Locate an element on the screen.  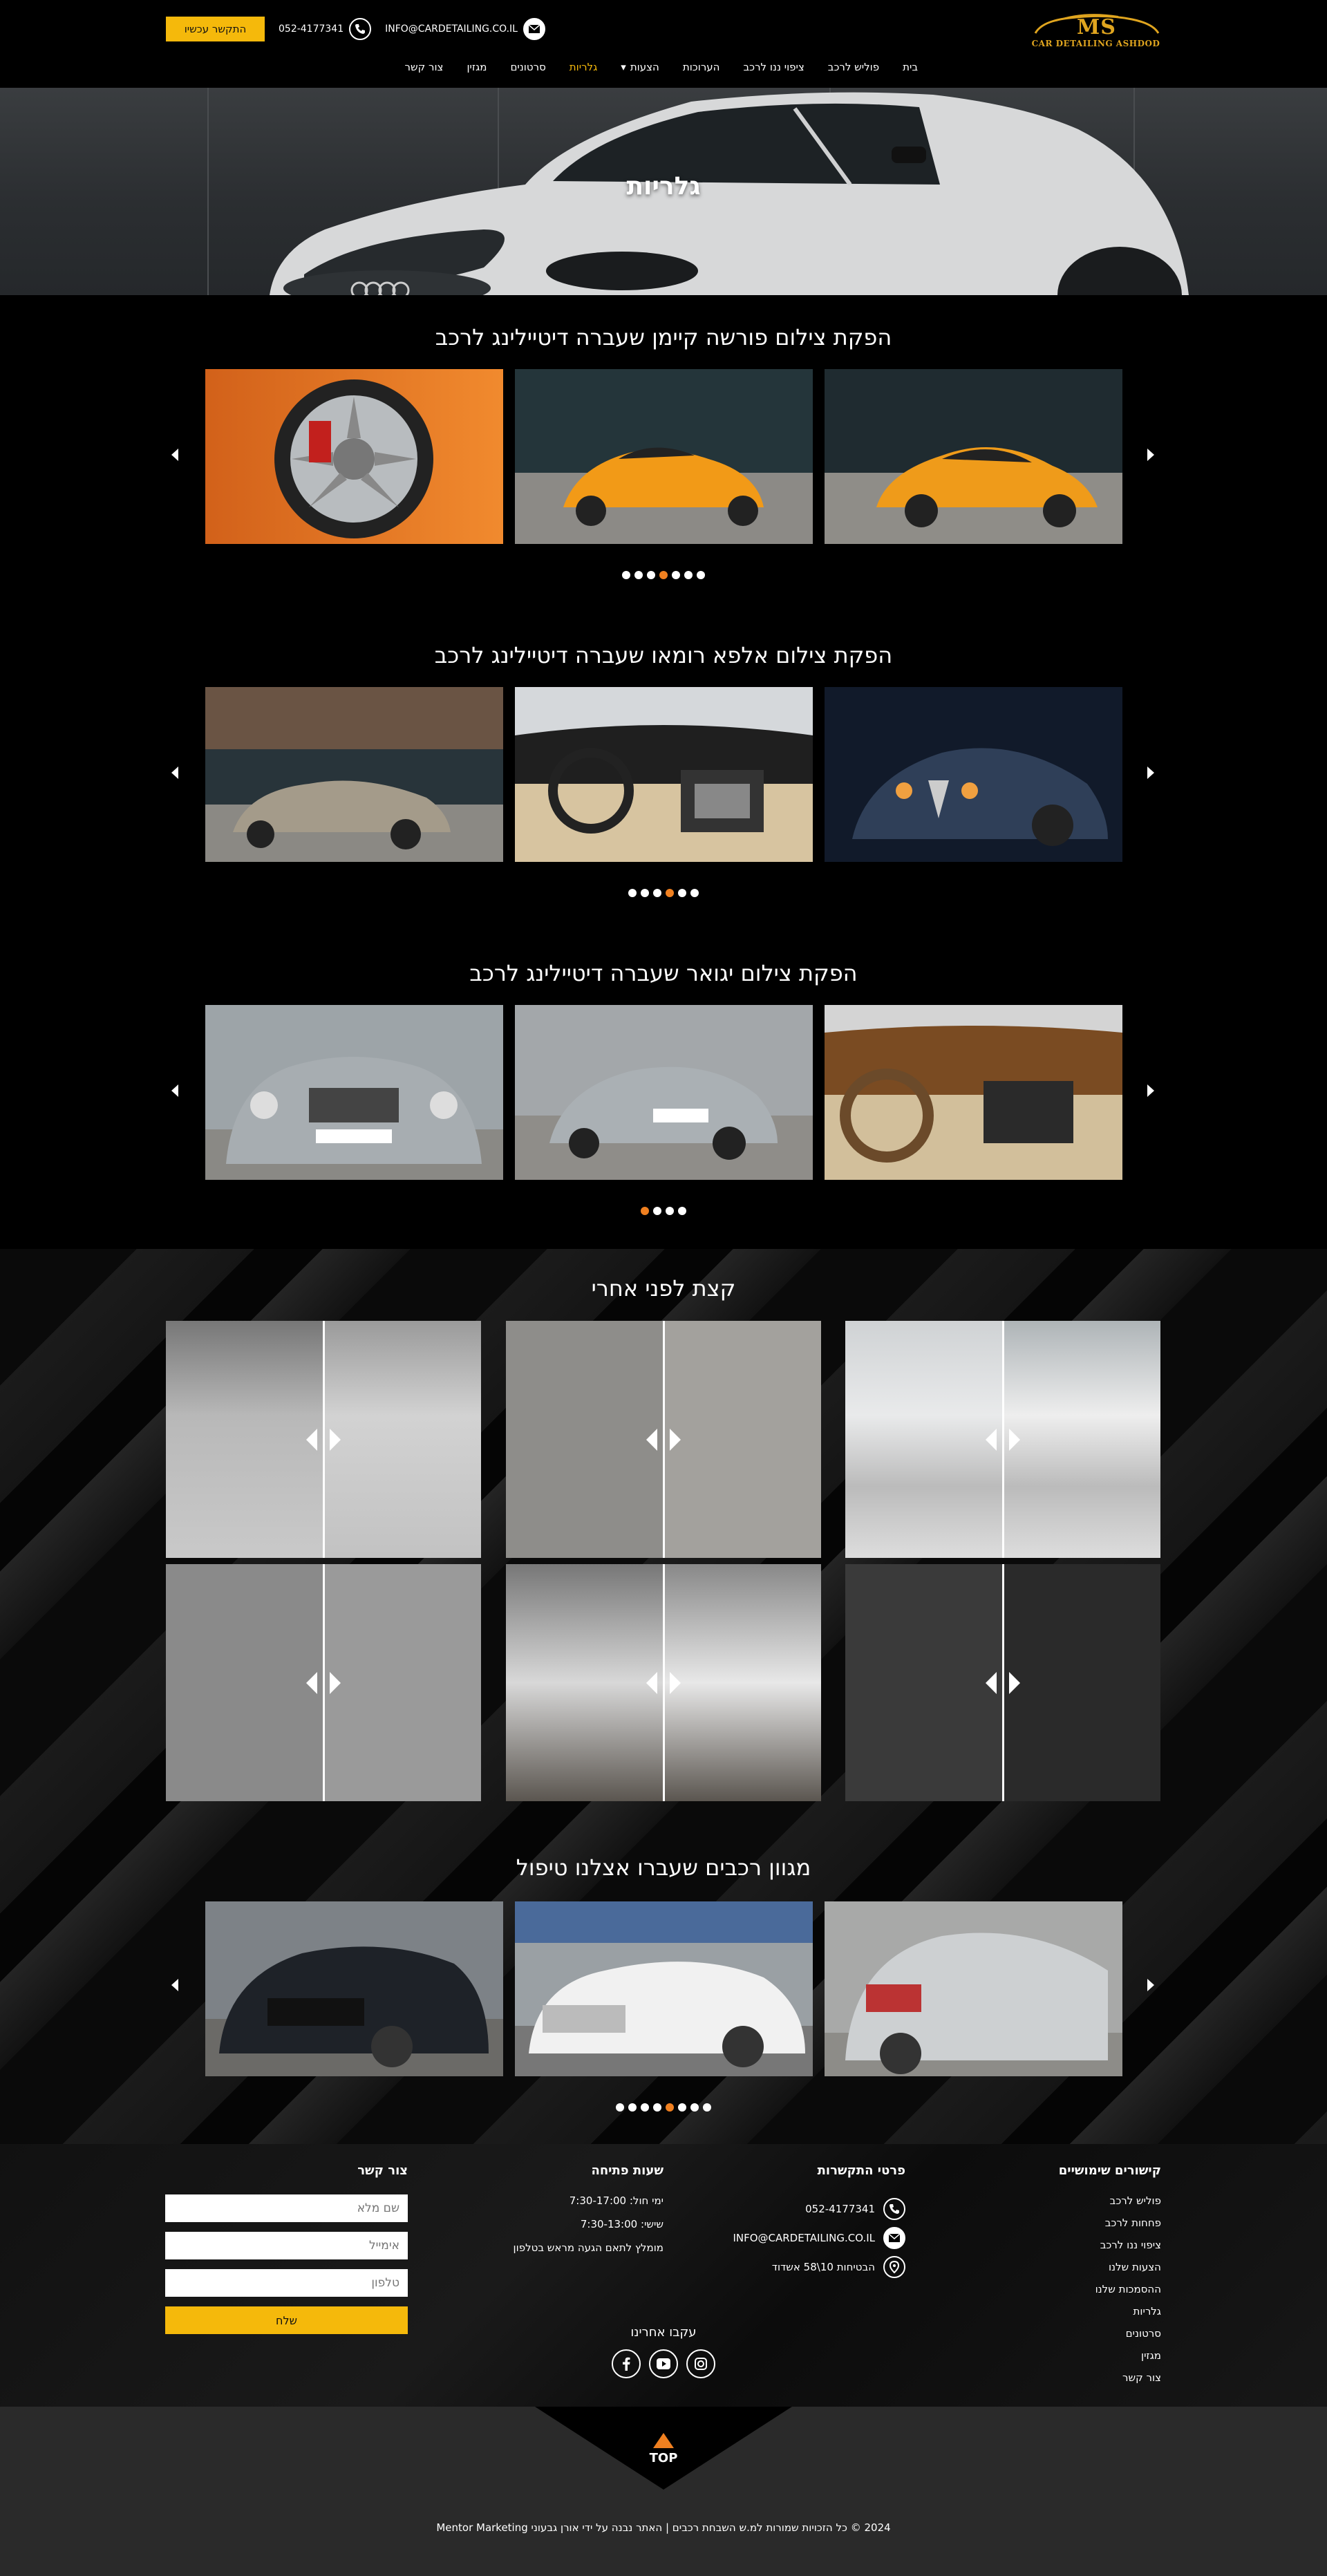
phone-icon is located at coordinates (894, 2209).